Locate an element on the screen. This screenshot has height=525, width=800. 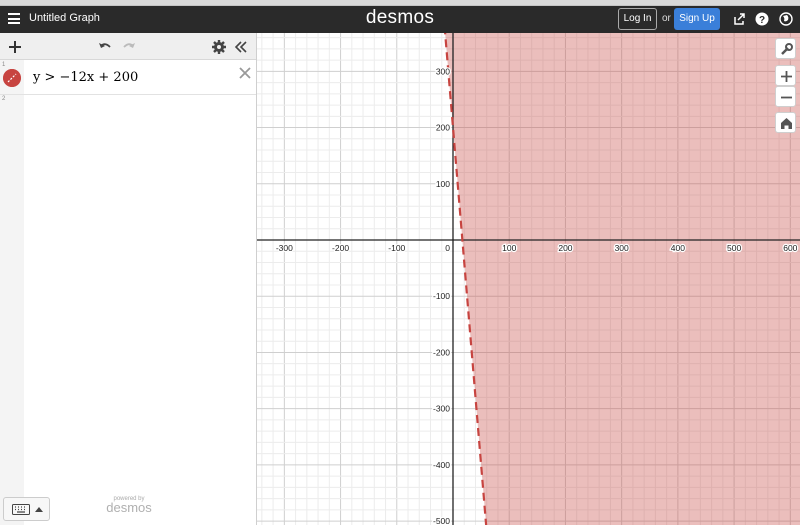
keyboard-toggle is located at coordinates (26, 509).